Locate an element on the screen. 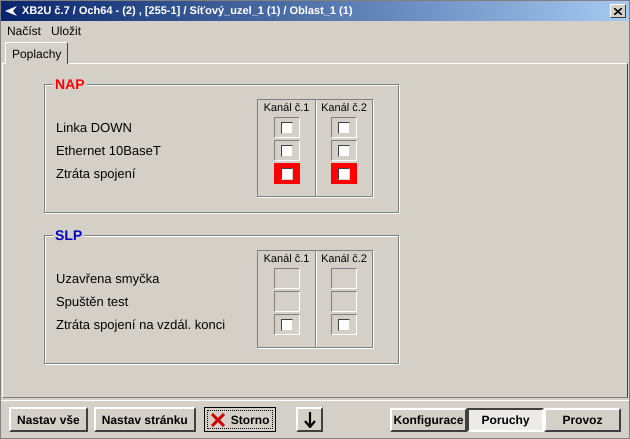 The image size is (630, 439). action-button: Nastav stránku is located at coordinates (145, 419).